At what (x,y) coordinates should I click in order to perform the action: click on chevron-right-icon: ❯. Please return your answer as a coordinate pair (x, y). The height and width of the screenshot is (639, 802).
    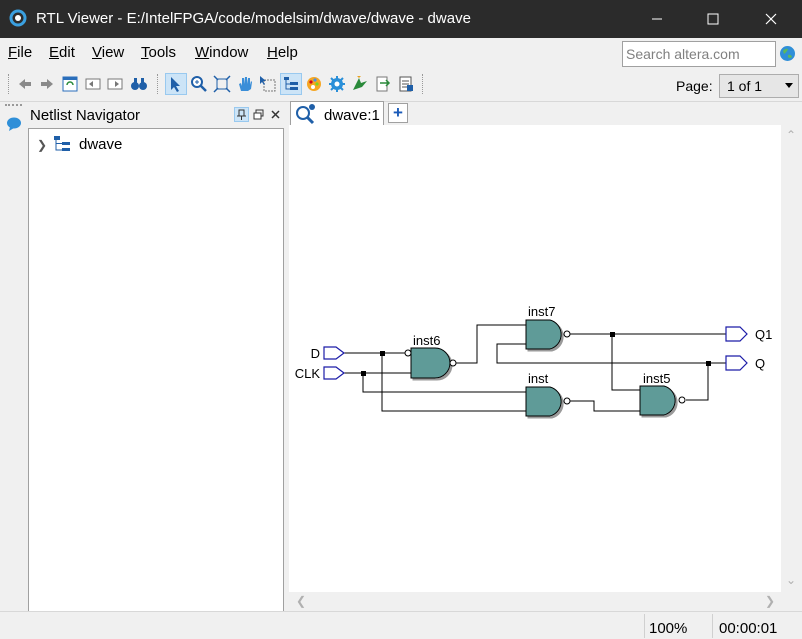
    Looking at the image, I should click on (42, 145).